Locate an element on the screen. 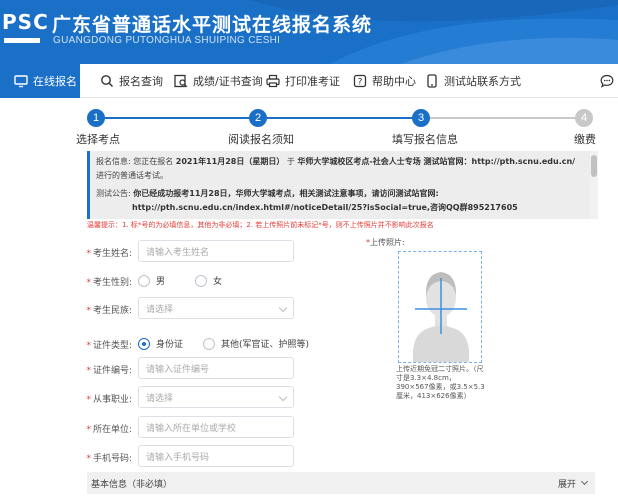 This screenshot has width=618, height=500. occupation-placeholder: 请选择 is located at coordinates (160, 398).